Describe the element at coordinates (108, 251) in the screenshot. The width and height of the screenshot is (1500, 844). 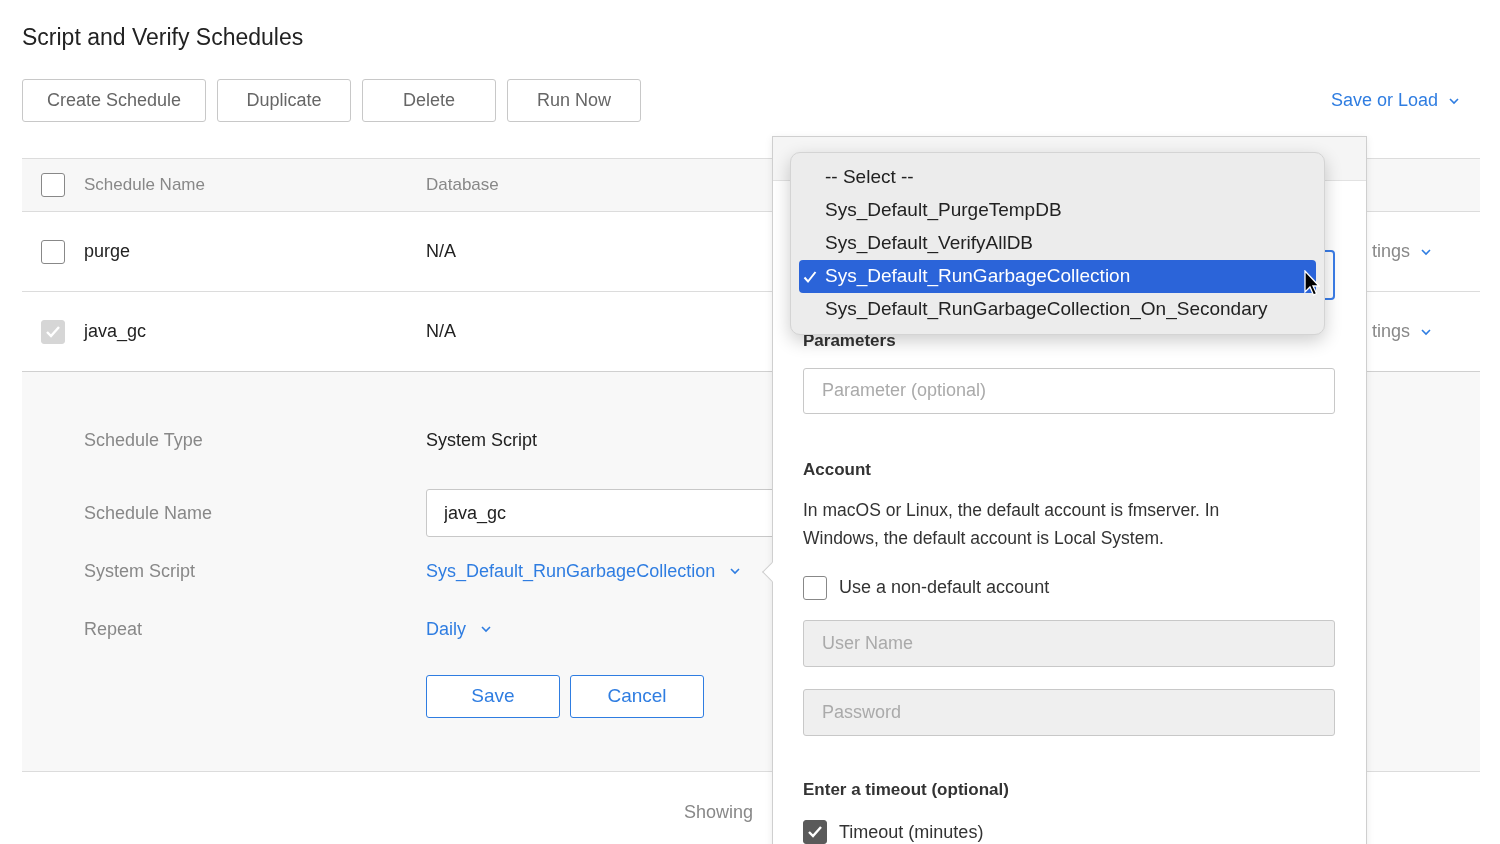
I see `table-cell-text: purge` at that location.